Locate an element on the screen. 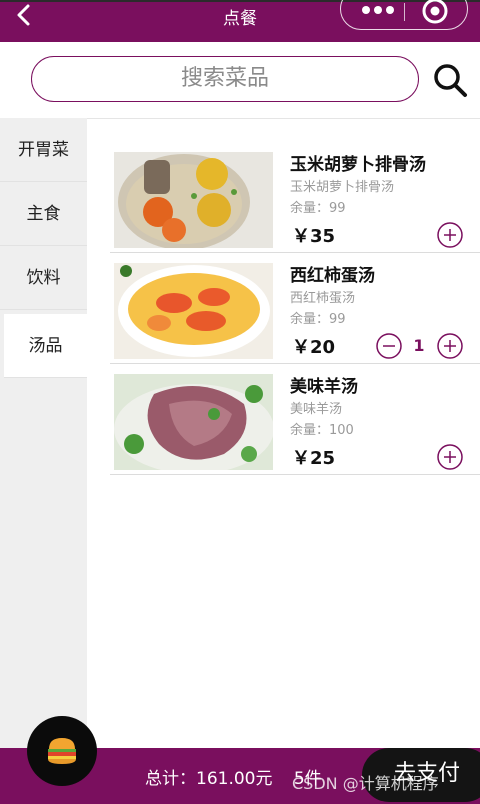 This screenshot has width=480, height=804. search-input: 搜索菜品 is located at coordinates (225, 79).